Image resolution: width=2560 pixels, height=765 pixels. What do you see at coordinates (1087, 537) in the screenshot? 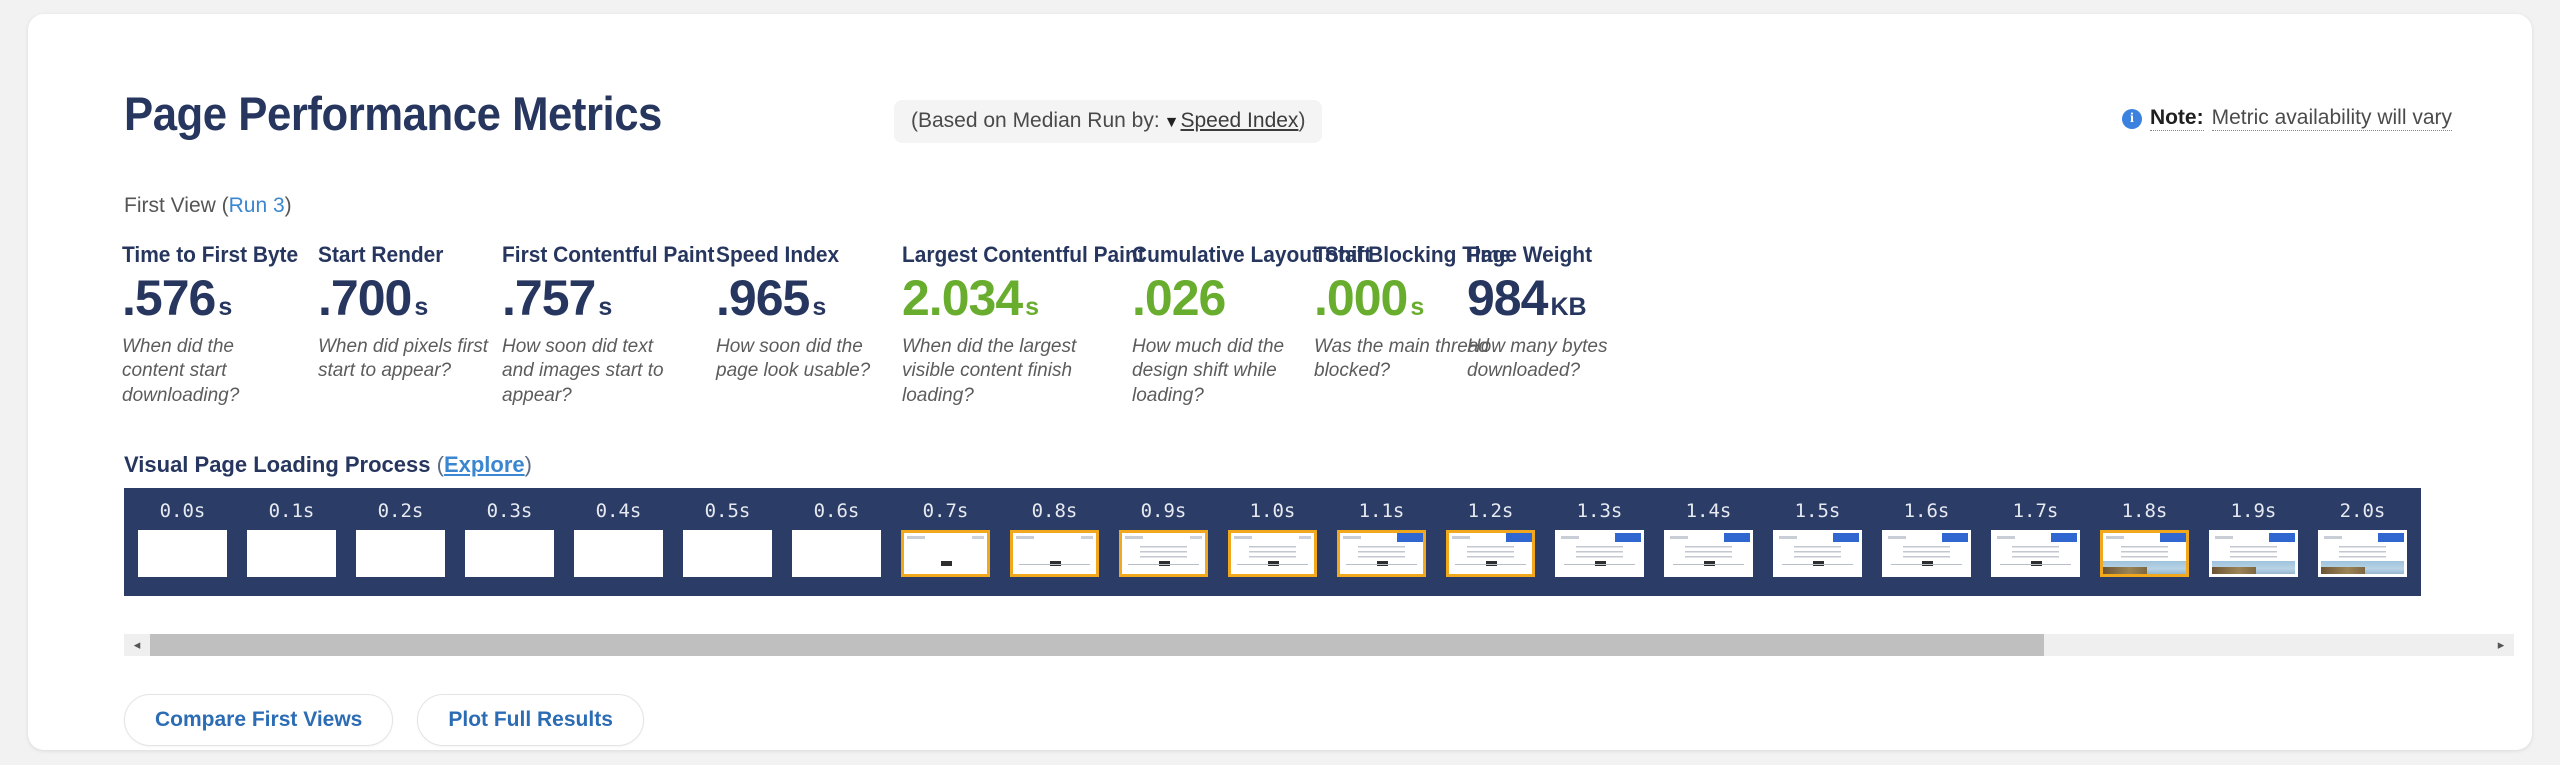
I see `thumb-nav` at bounding box center [1087, 537].